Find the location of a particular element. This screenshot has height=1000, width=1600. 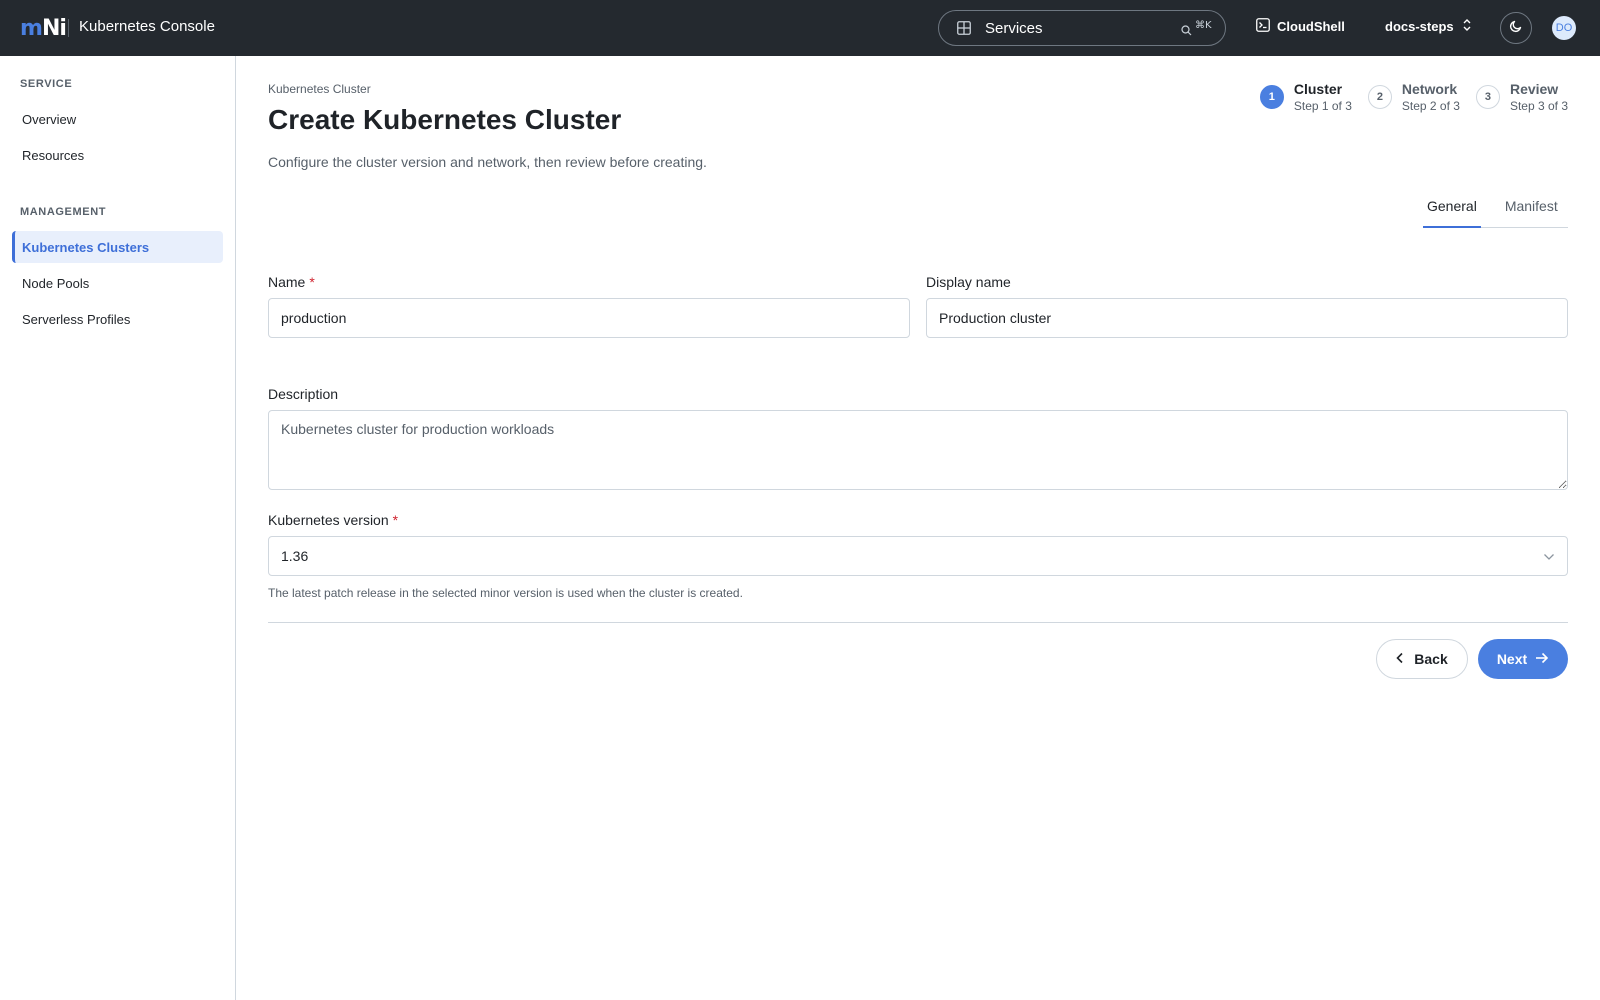

cloudshell-label: CloudShell is located at coordinates (1311, 26).